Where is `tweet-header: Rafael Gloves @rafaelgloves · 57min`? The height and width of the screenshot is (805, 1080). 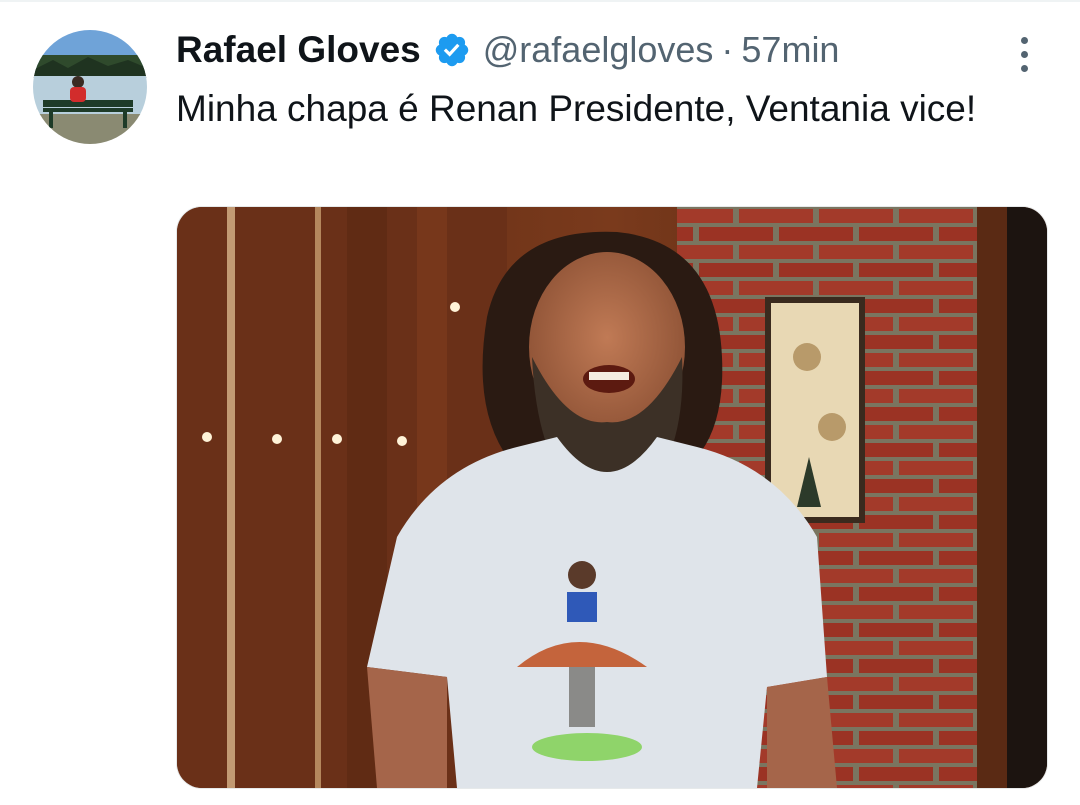 tweet-header: Rafael Gloves @rafaelgloves · 57min is located at coordinates (507, 50).